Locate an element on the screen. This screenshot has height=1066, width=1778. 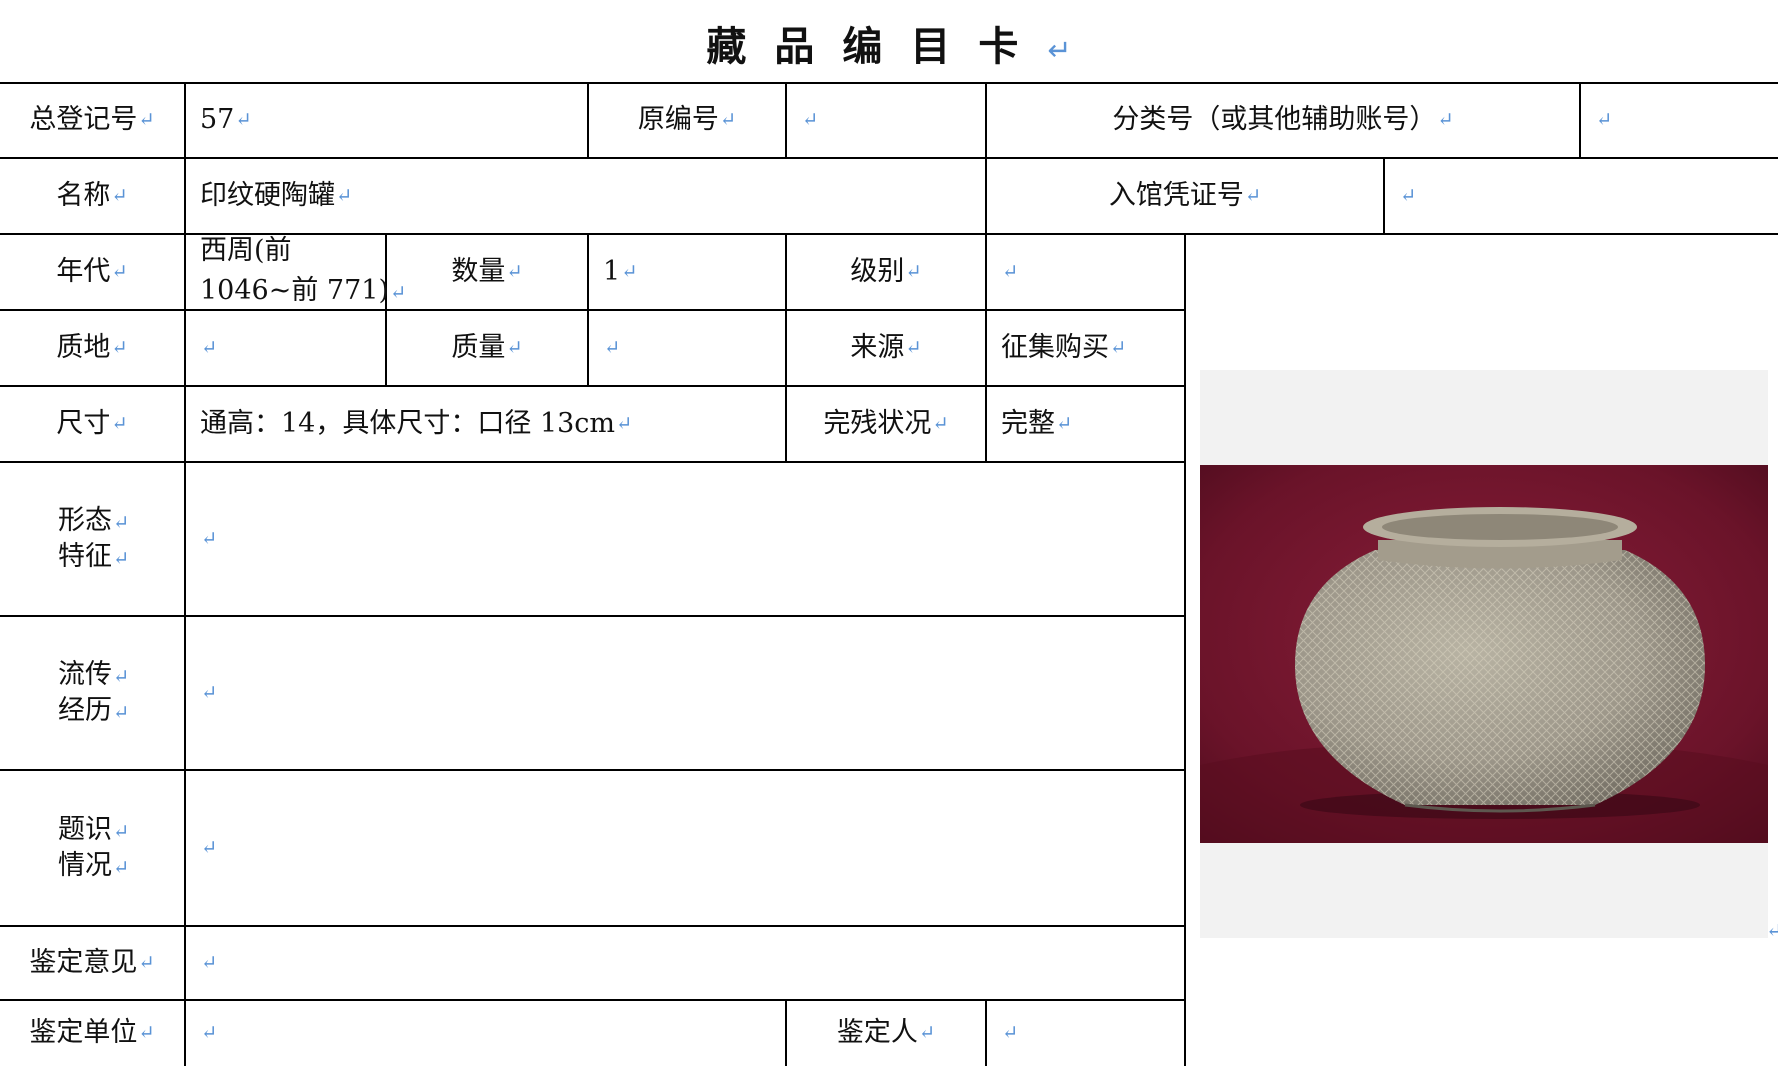
size-value: 通高：14，具体尺寸：口径 13cm ↵ is located at coordinates (485, 424).